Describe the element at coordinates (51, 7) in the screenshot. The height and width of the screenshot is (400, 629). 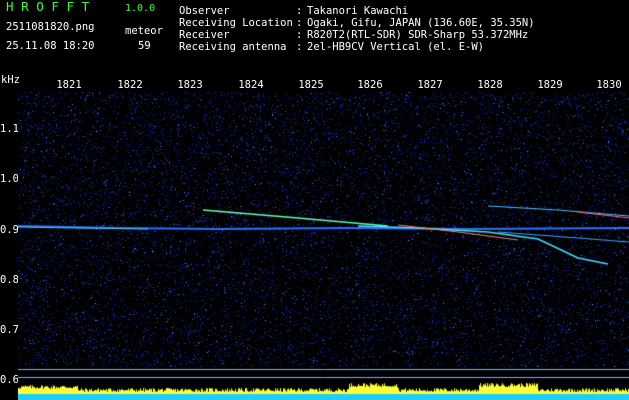
I see `app-name: HROFFT` at that location.